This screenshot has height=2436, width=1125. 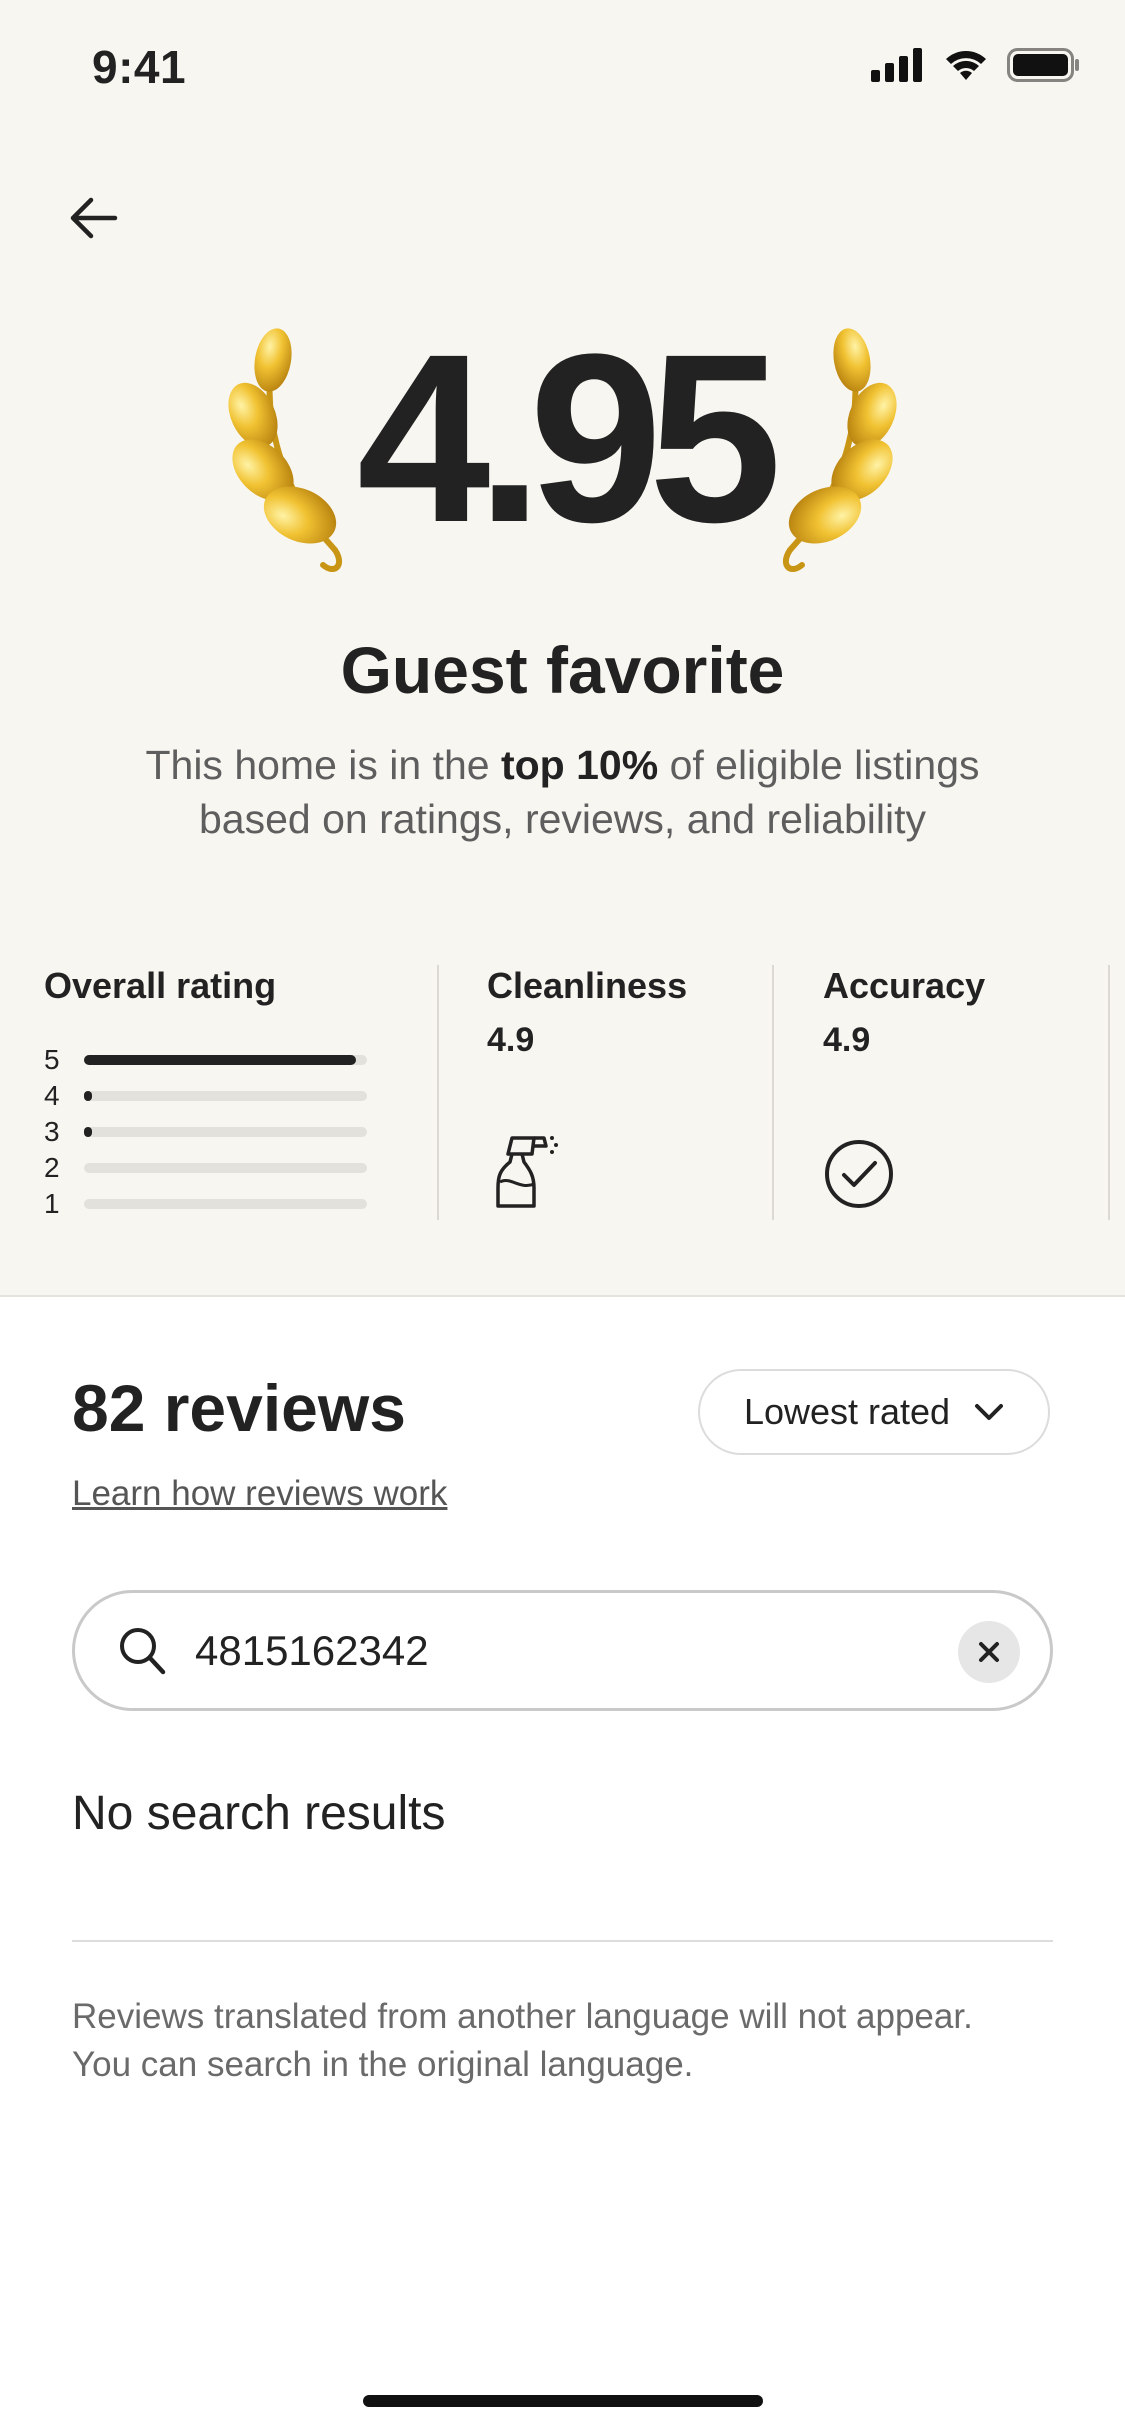 I want to click on star-label: 4, so click(x=52, y=1095).